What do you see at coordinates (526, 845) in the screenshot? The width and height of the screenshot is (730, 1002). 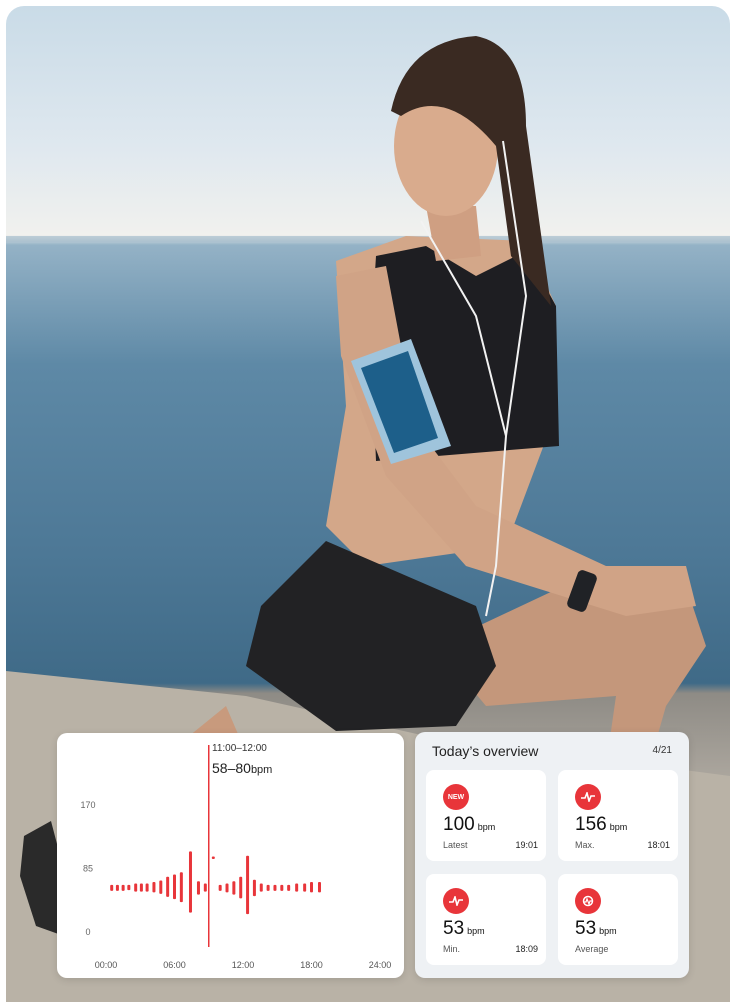 I see `latest-time: 19:01` at bounding box center [526, 845].